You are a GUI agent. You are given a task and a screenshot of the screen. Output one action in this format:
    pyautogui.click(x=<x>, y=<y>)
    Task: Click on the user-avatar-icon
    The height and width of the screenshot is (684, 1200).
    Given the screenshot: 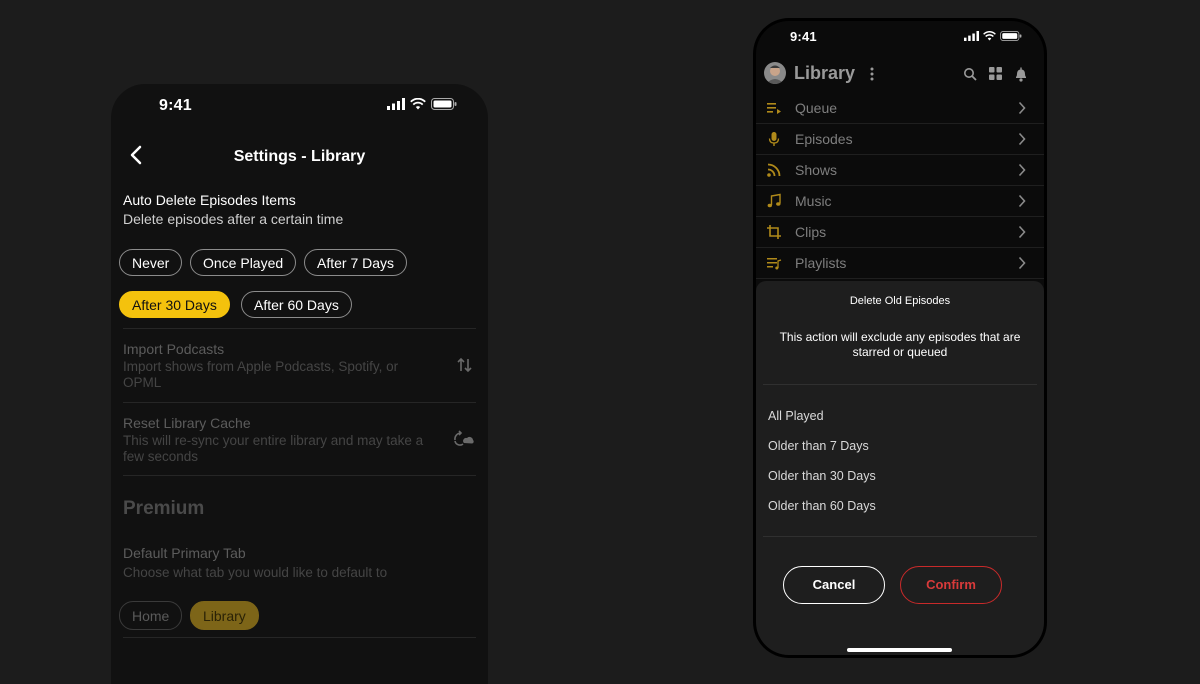 What is the action you would take?
    pyautogui.click(x=775, y=74)
    